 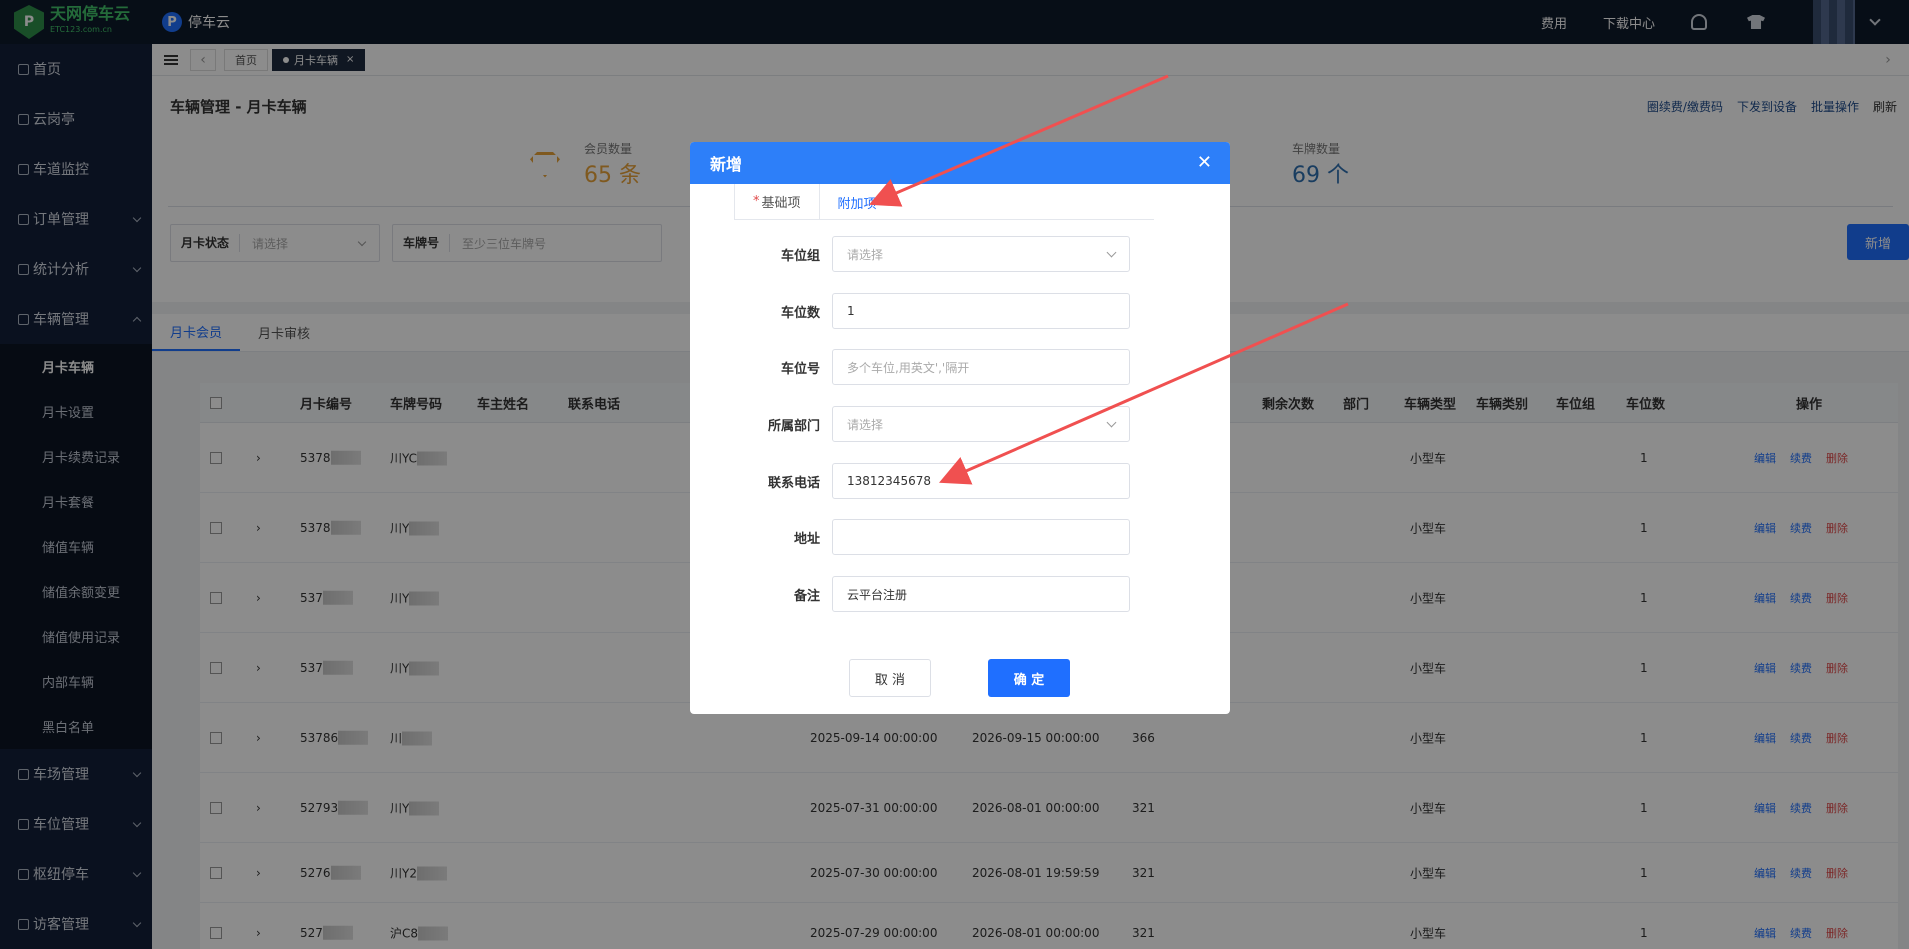 I want to click on cancel-button: 取 消, so click(x=890, y=678).